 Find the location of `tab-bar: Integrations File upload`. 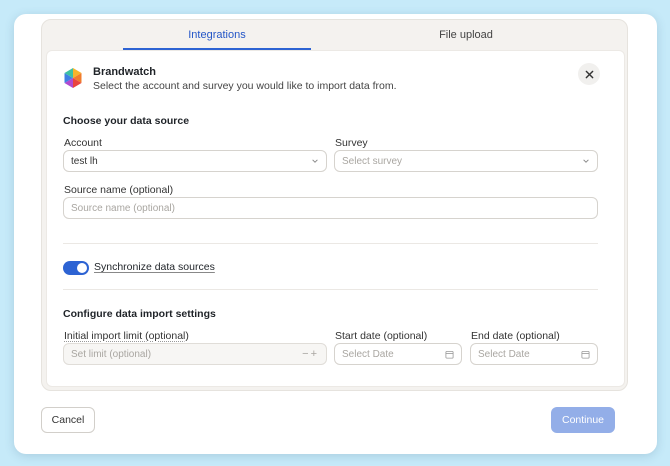

tab-bar: Integrations File upload is located at coordinates (334, 35).